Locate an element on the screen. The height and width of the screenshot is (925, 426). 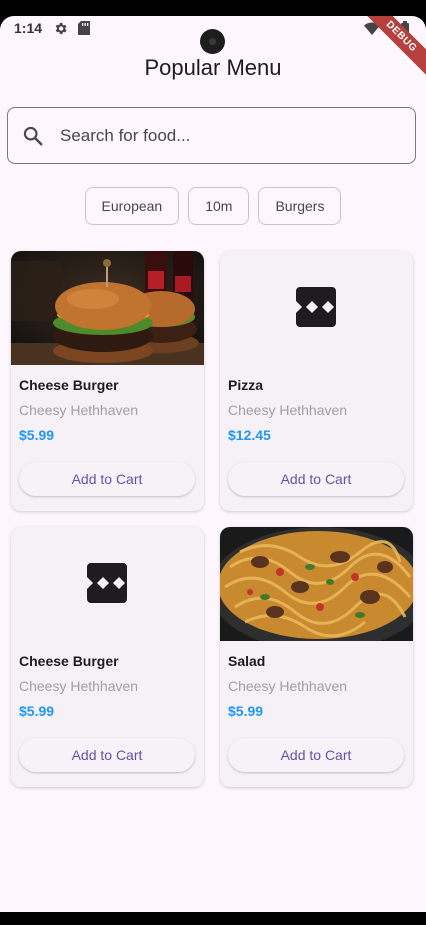
product-price: $12.45 is located at coordinates (249, 435).